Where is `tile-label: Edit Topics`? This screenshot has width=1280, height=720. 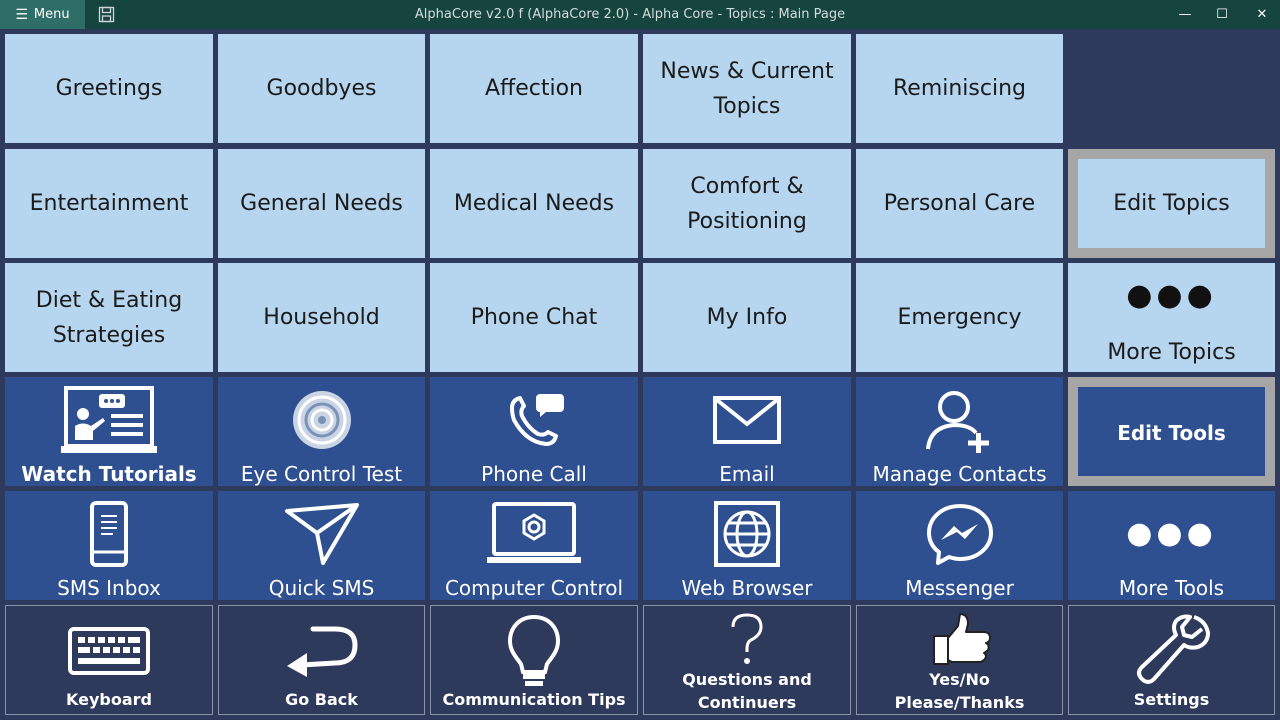 tile-label: Edit Topics is located at coordinates (1171, 203).